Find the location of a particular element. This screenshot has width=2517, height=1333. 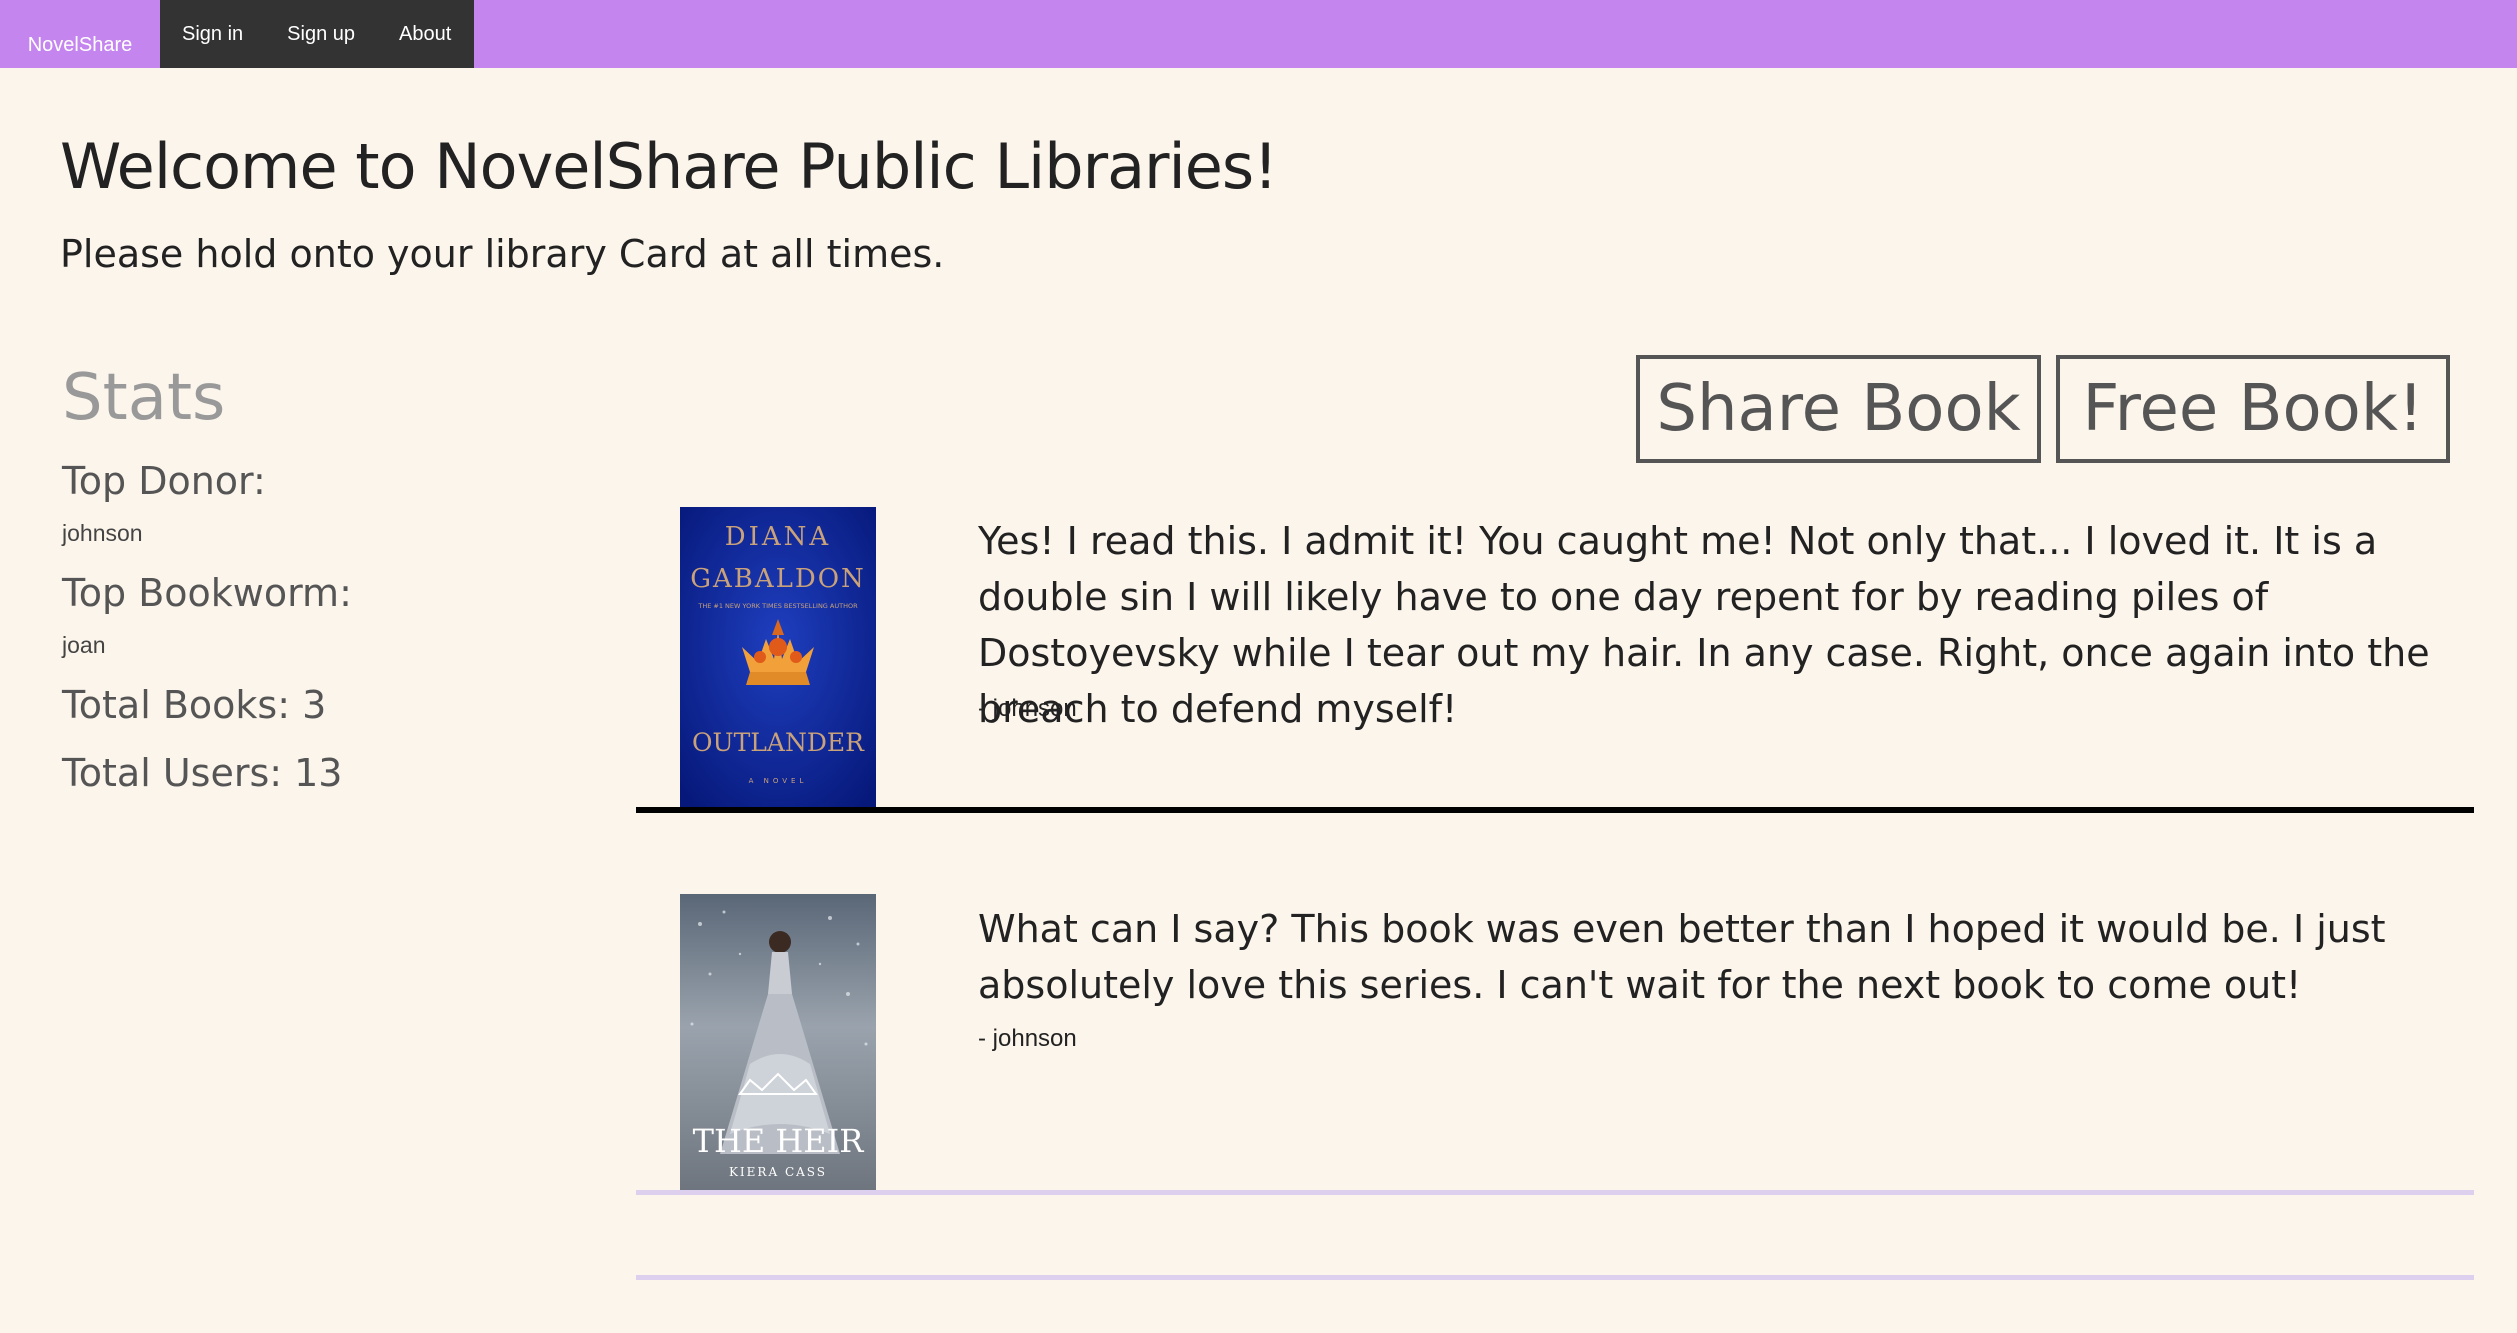

stats-heading: Stats is located at coordinates (144, 398).